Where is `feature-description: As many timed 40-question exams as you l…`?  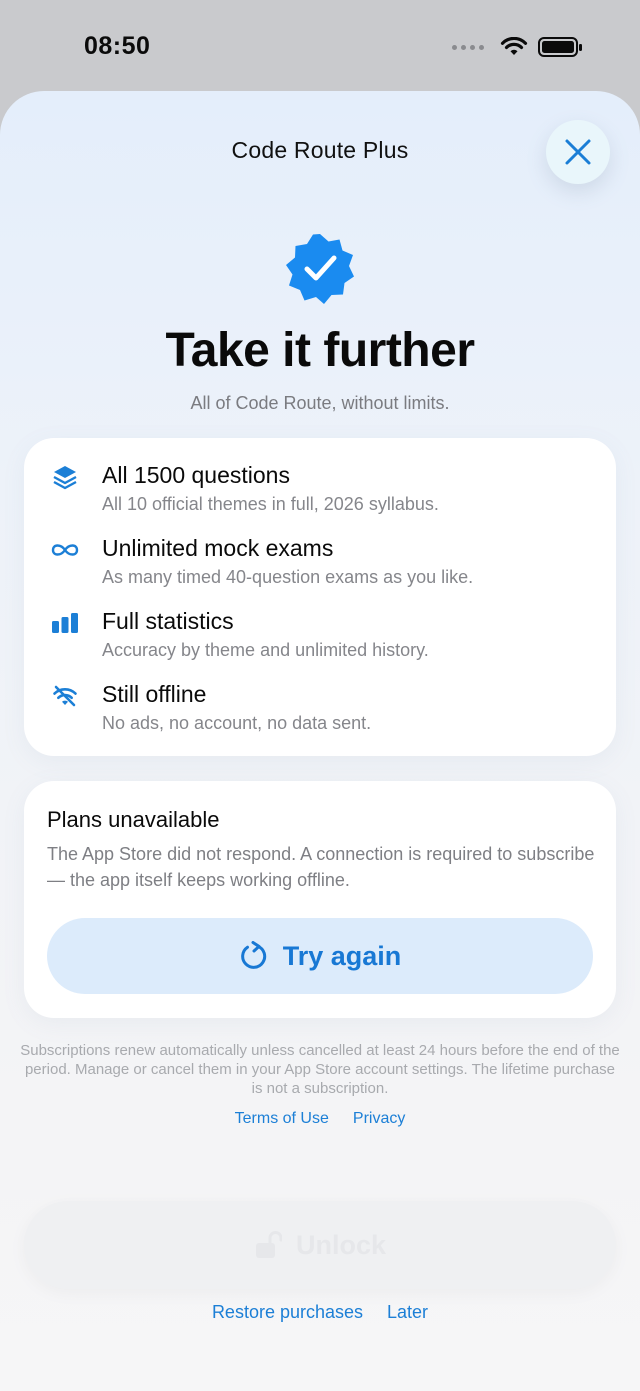
feature-description: As many timed 40-question exams as you l… is located at coordinates (288, 577).